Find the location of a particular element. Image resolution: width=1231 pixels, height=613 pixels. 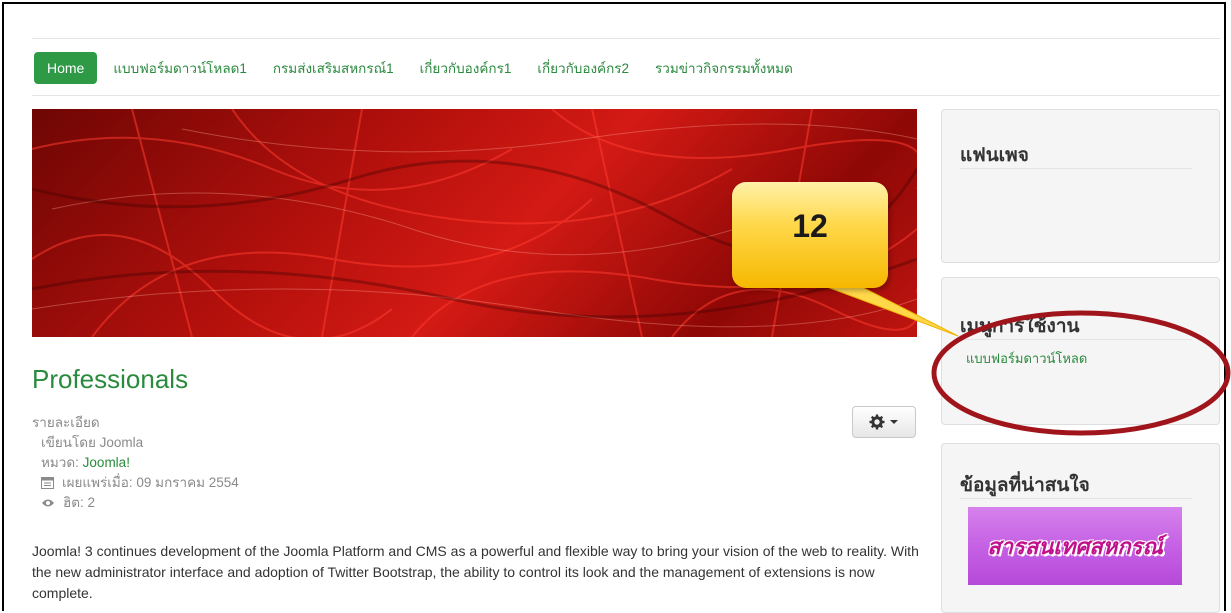

nav-item-download-forms: แบบฟอร์มดาวน์โหลด1 is located at coordinates (180, 68).